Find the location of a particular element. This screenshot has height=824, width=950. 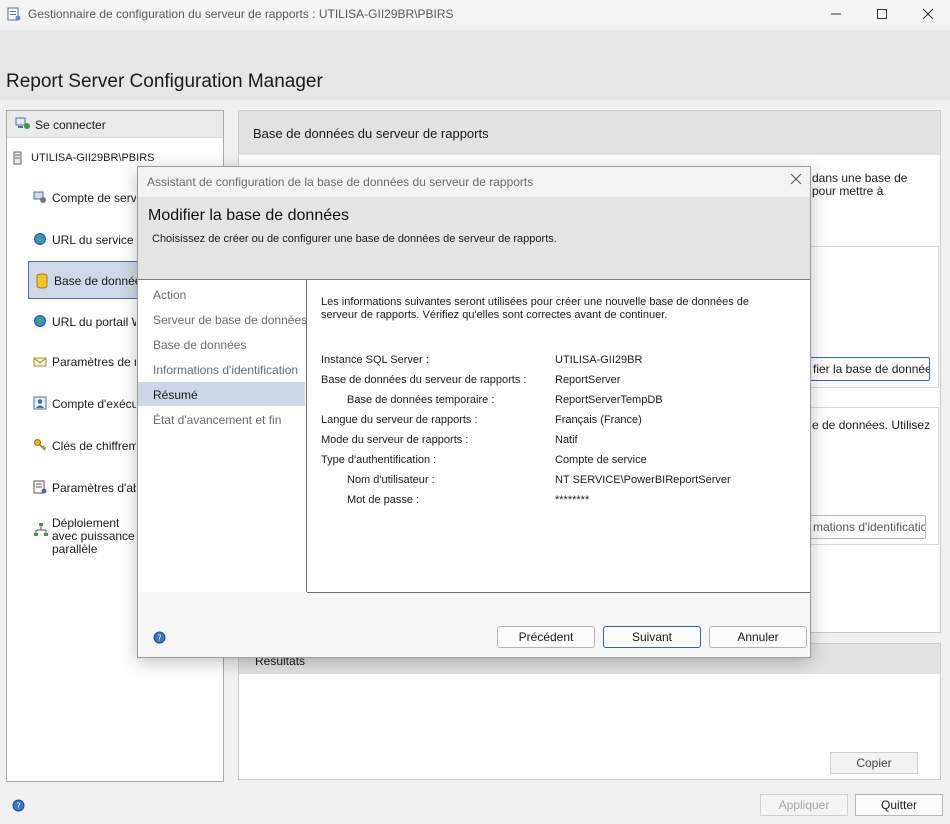

connect-icon is located at coordinates (23, 125).